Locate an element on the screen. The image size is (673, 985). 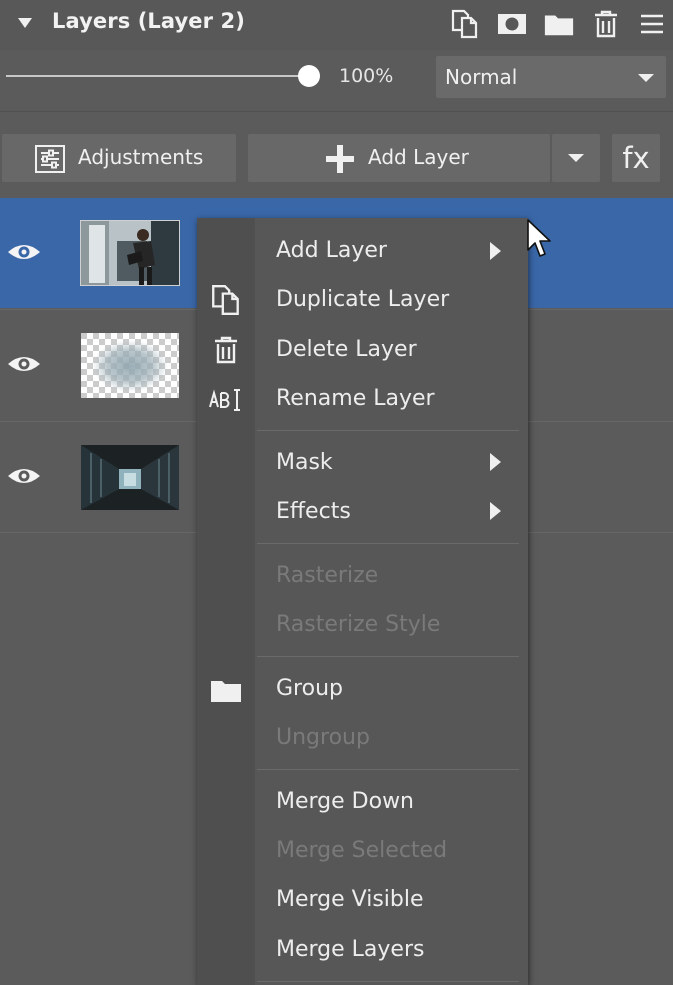
panel-header: Layers (Layer 2) is located at coordinates (336, 25).